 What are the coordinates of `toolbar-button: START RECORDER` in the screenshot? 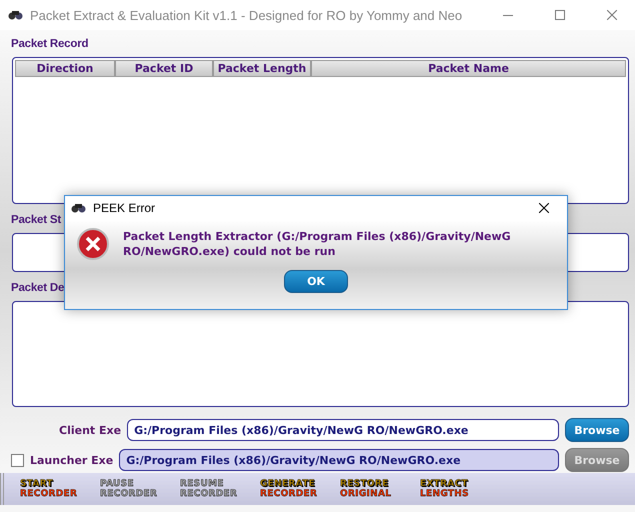 It's located at (53, 489).